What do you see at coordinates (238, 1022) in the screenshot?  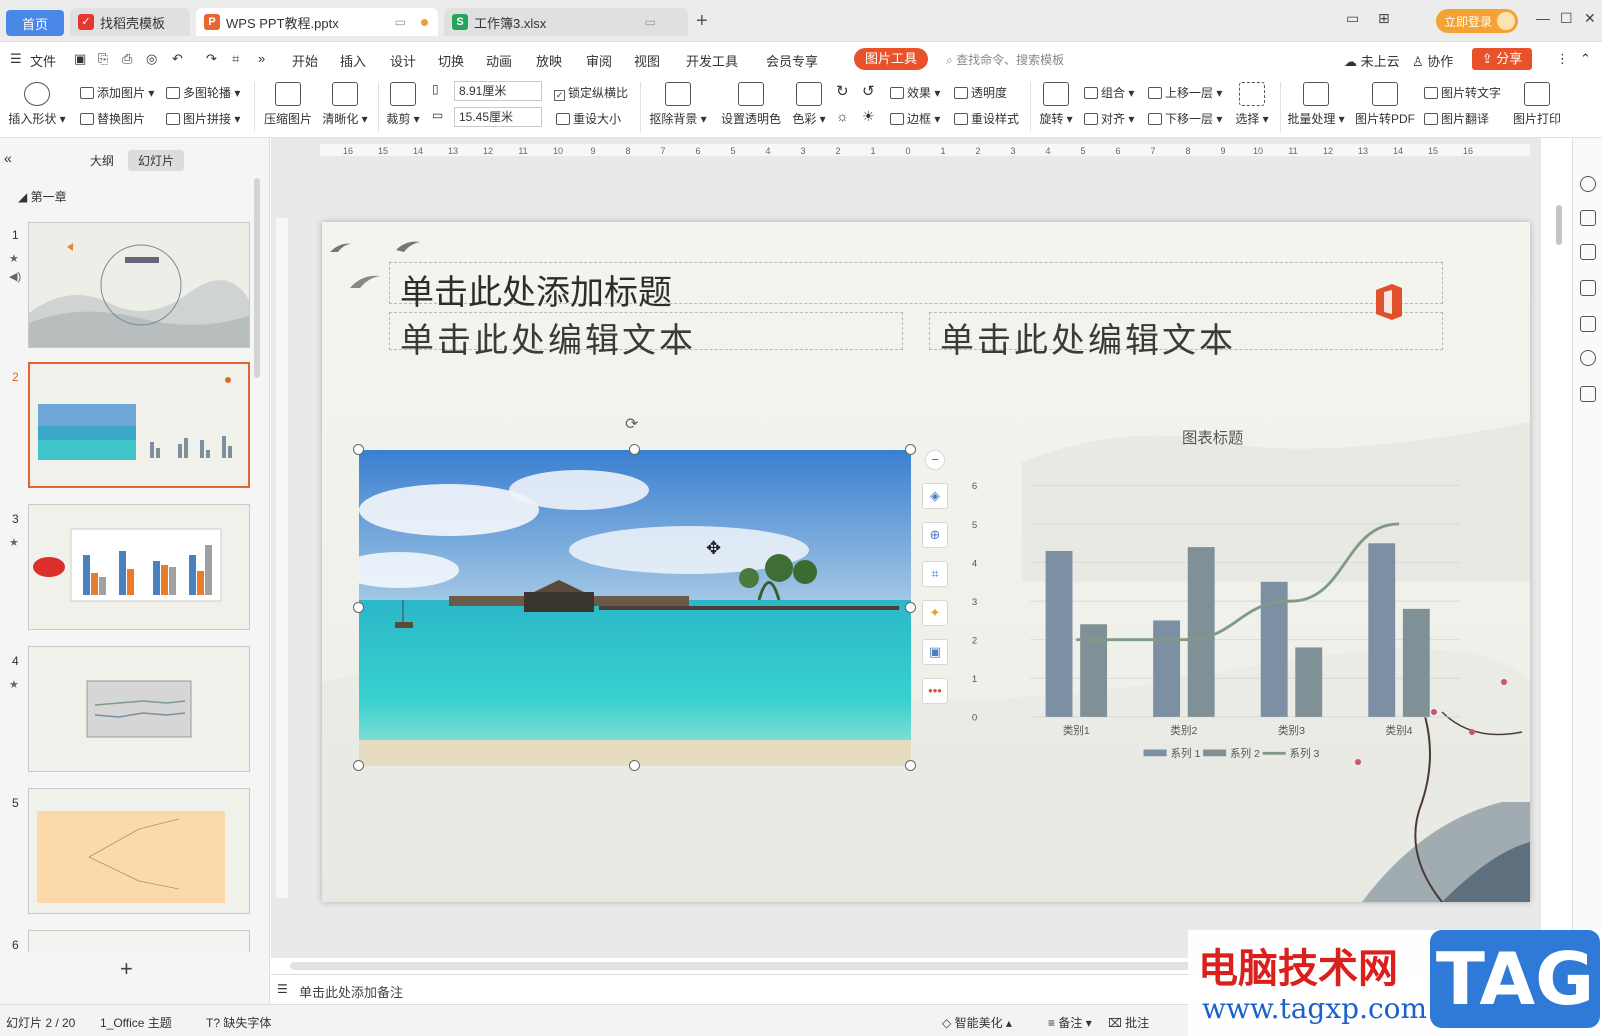 I see `missing-font-button: T? 缺失字体` at bounding box center [238, 1022].